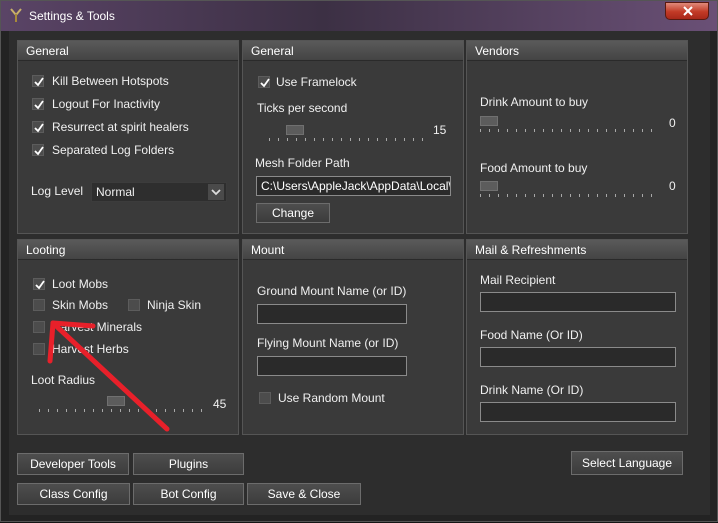 Image resolution: width=718 pixels, height=523 pixels. What do you see at coordinates (578, 302) in the screenshot?
I see `mail-recipient-input` at bounding box center [578, 302].